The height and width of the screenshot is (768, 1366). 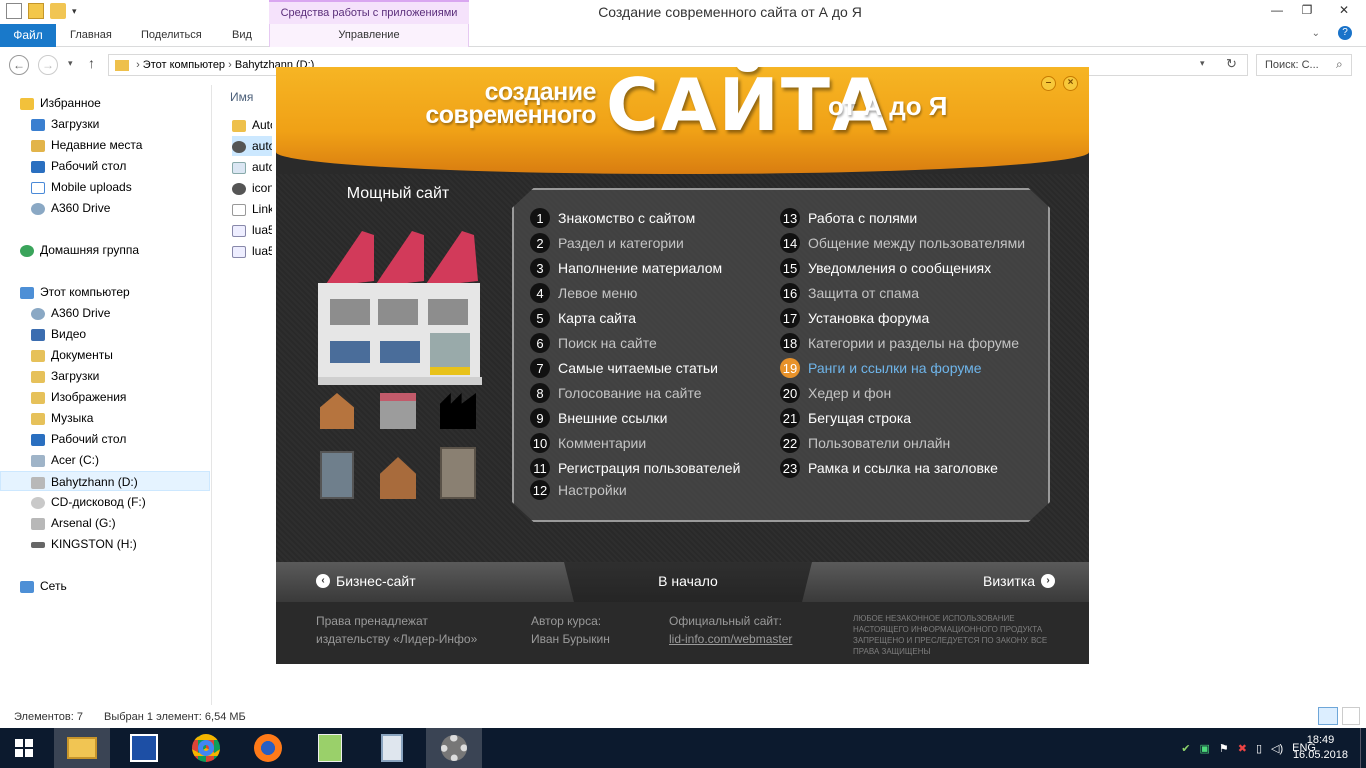 I want to click on clock: 18:49 16.05.2018, so click(x=1320, y=748).